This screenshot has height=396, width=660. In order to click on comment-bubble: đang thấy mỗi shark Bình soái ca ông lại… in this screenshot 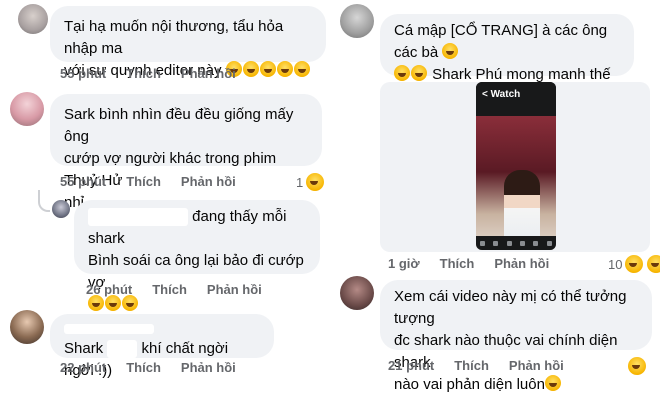, I will do `click(197, 255)`.